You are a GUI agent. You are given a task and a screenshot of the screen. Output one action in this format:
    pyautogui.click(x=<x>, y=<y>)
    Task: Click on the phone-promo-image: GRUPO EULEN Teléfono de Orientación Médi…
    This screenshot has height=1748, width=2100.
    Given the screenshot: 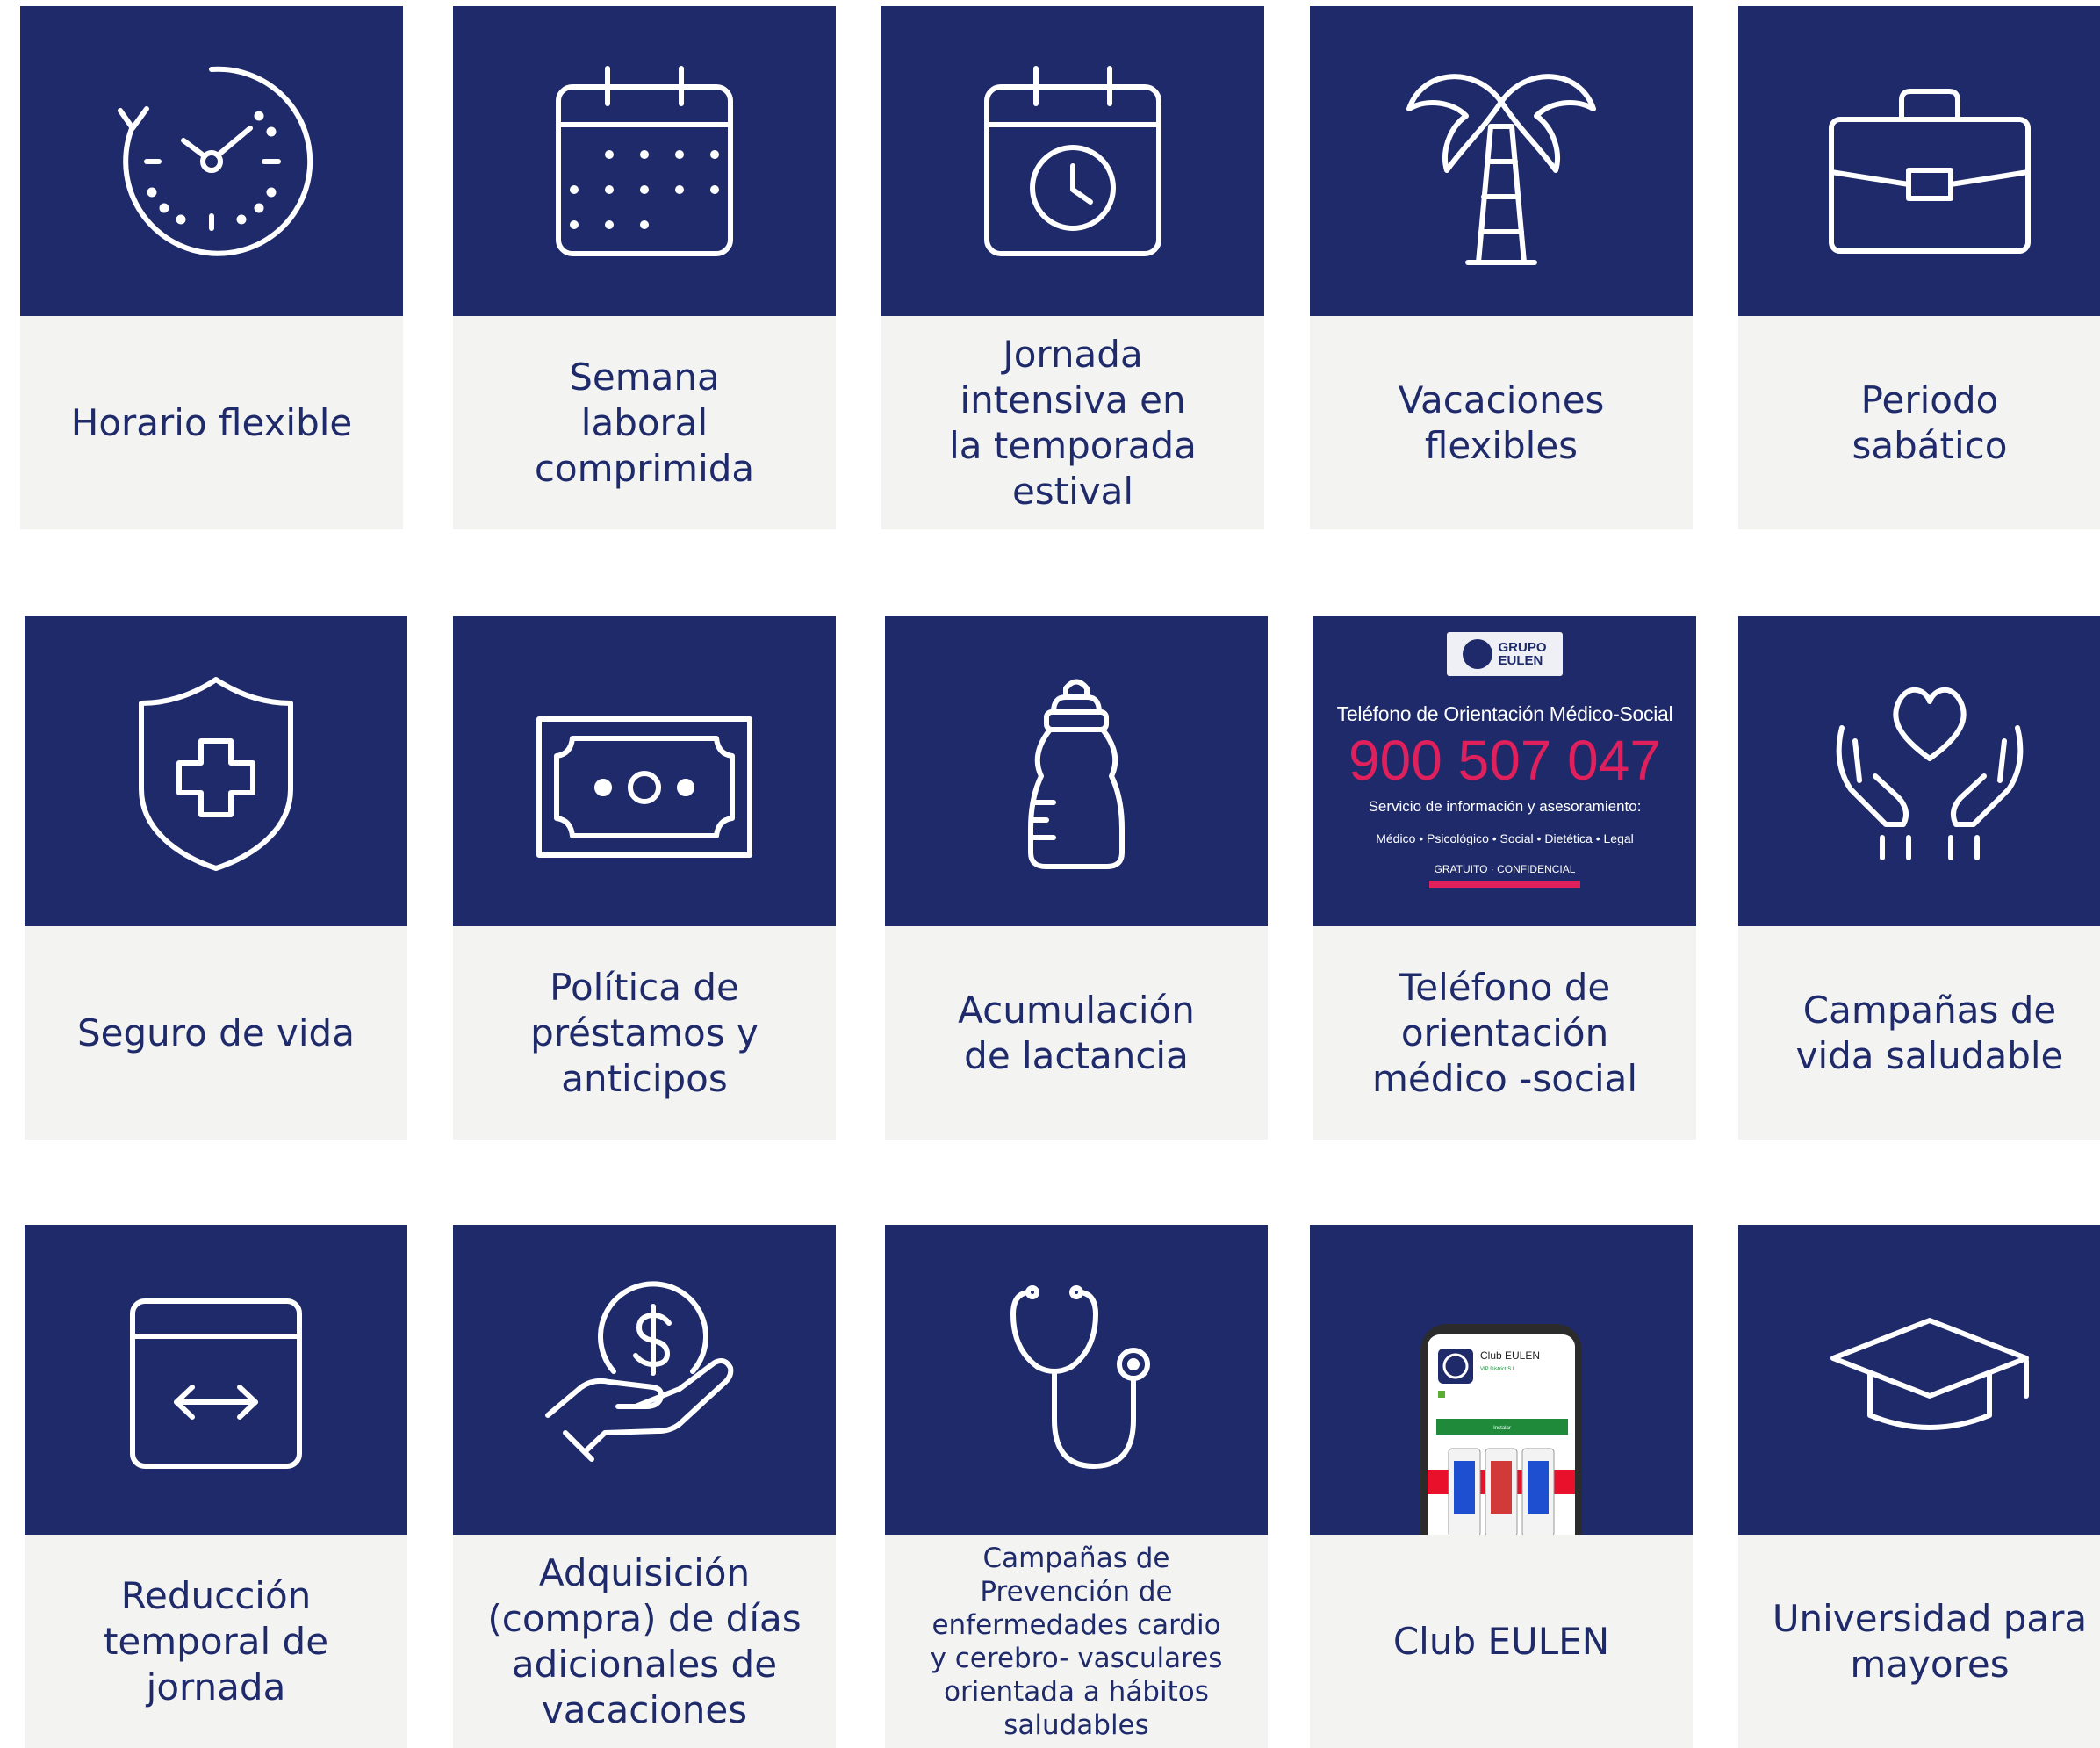 What is the action you would take?
    pyautogui.click(x=1504, y=771)
    